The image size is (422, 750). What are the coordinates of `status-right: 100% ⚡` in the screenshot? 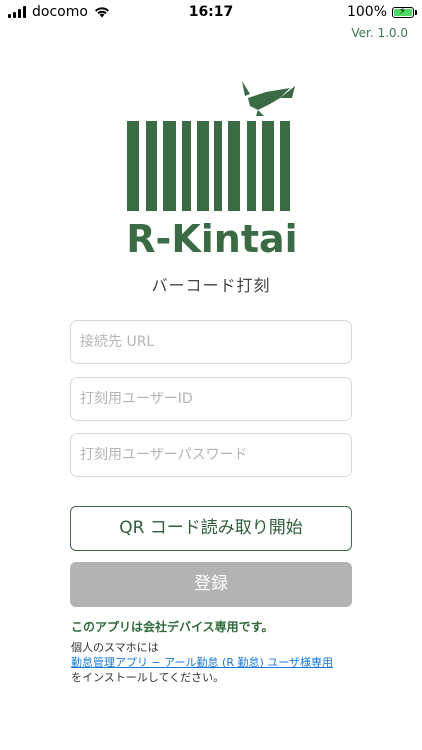 It's located at (381, 12).